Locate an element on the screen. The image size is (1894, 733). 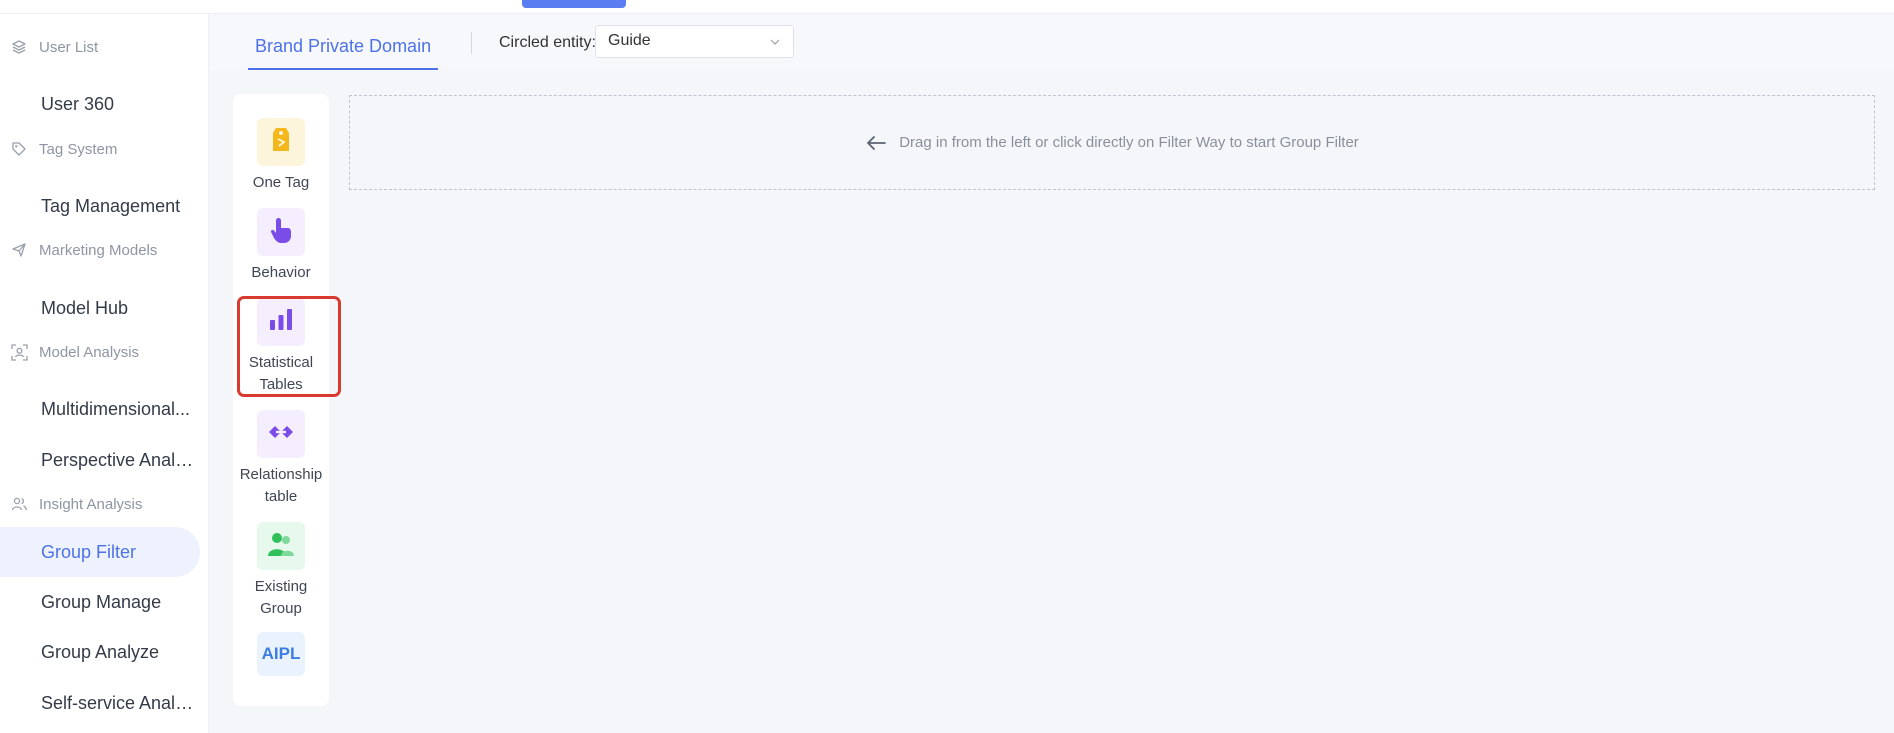
sidebar-item-group-filter: Group Filter is located at coordinates (100, 552).